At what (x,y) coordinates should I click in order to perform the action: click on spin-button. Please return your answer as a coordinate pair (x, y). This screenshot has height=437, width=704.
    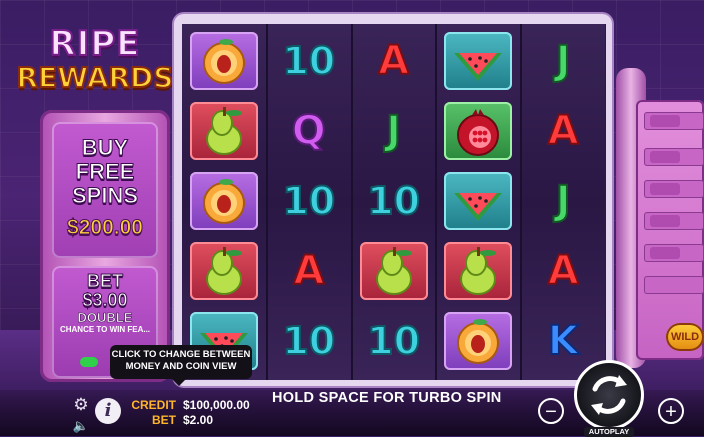
    Looking at the image, I should click on (609, 395).